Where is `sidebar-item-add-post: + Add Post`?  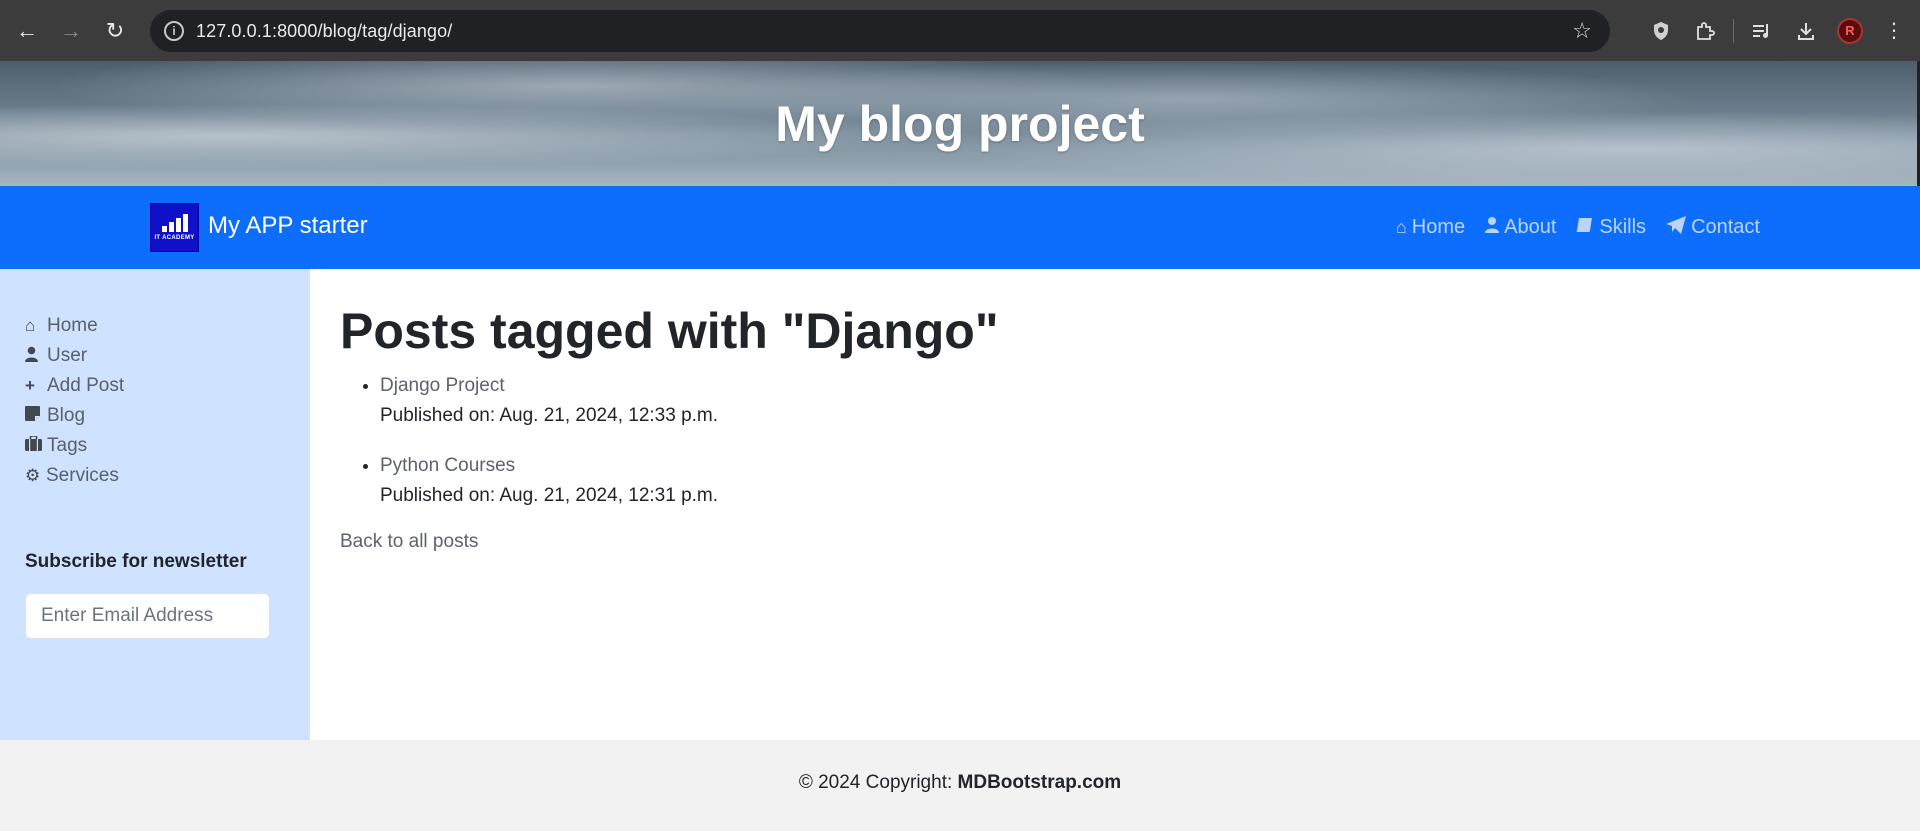 sidebar-item-add-post: + Add Post is located at coordinates (74, 386).